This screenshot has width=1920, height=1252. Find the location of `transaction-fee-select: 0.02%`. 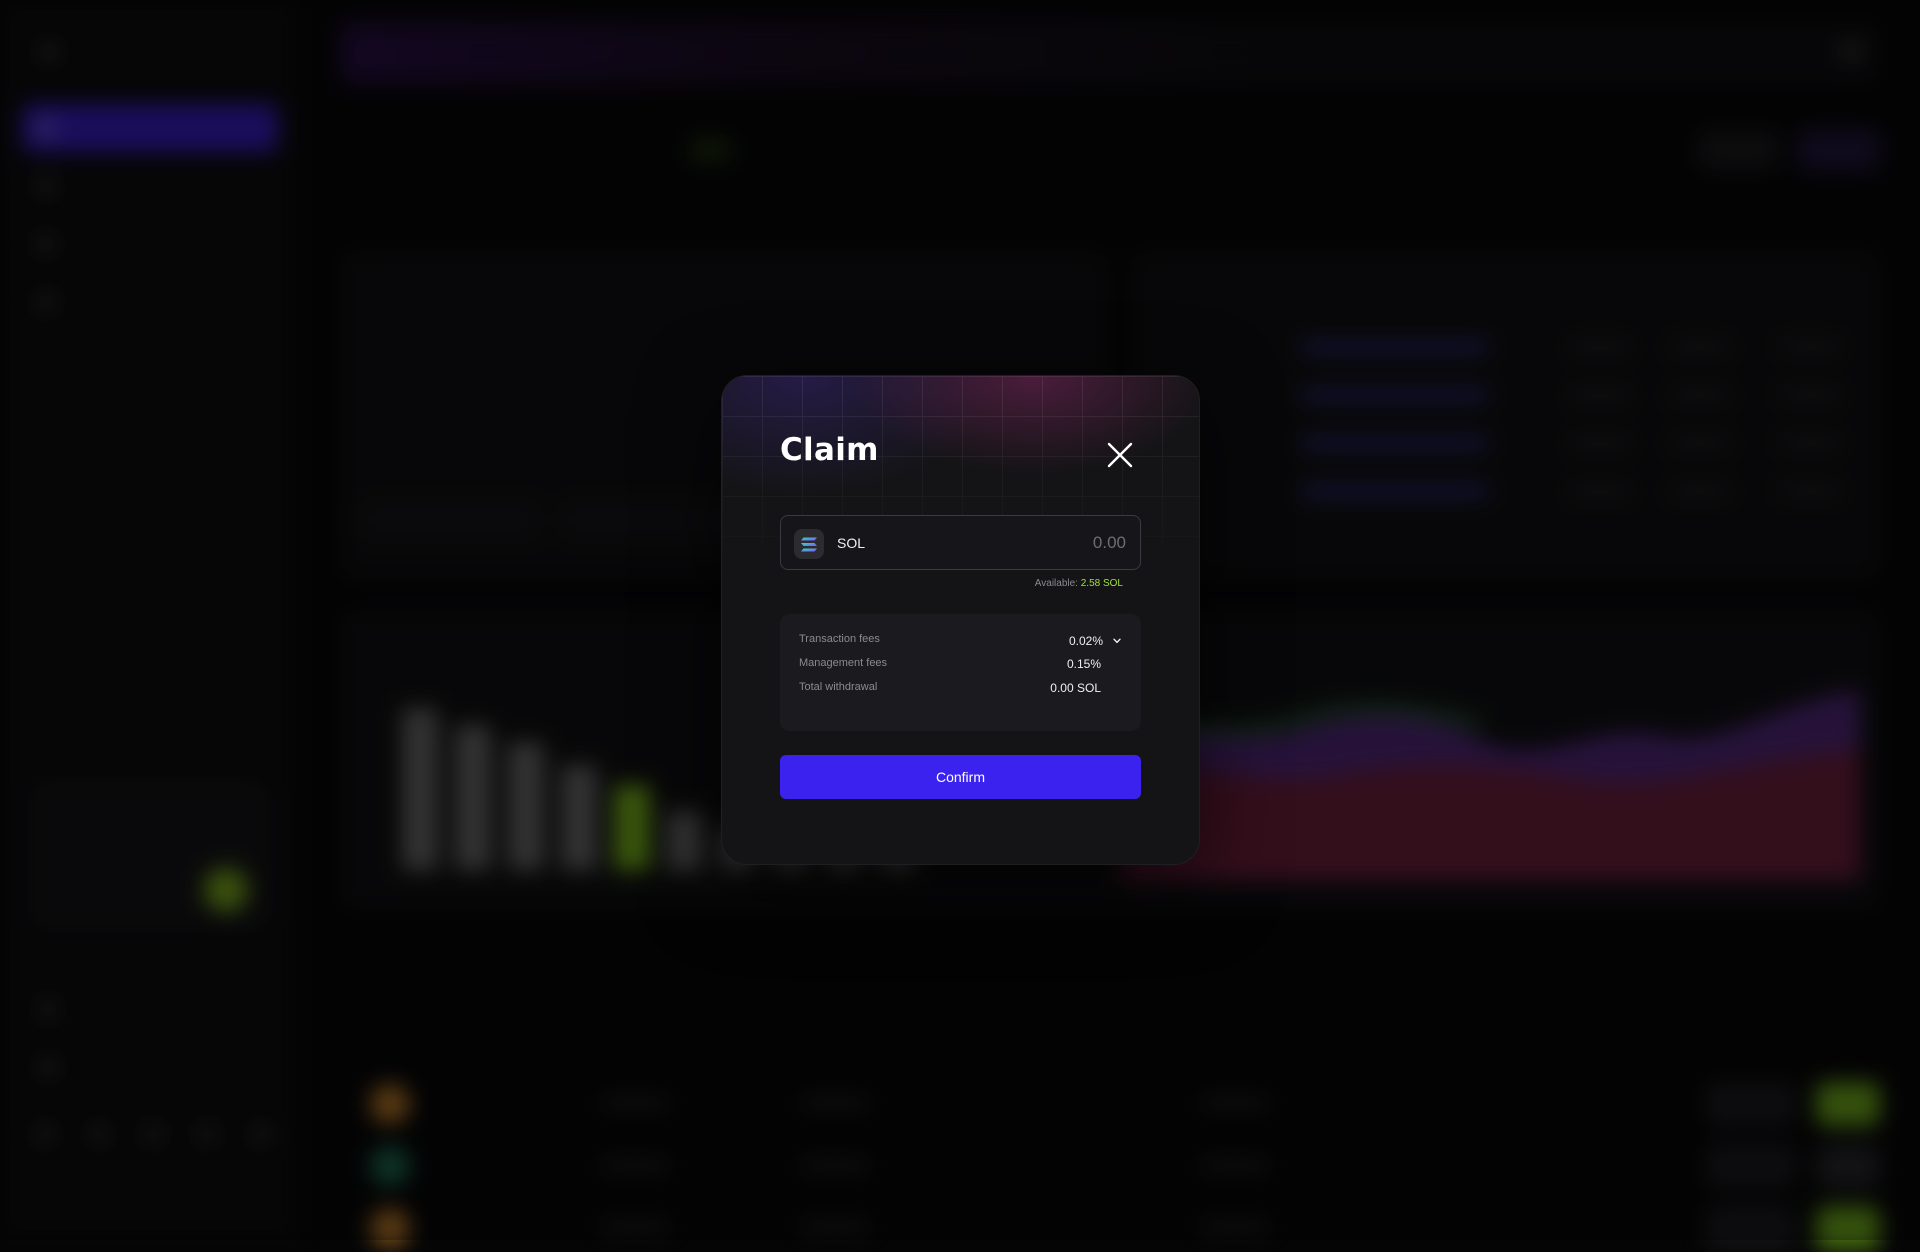

transaction-fee-select: 0.02% is located at coordinates (1095, 641).